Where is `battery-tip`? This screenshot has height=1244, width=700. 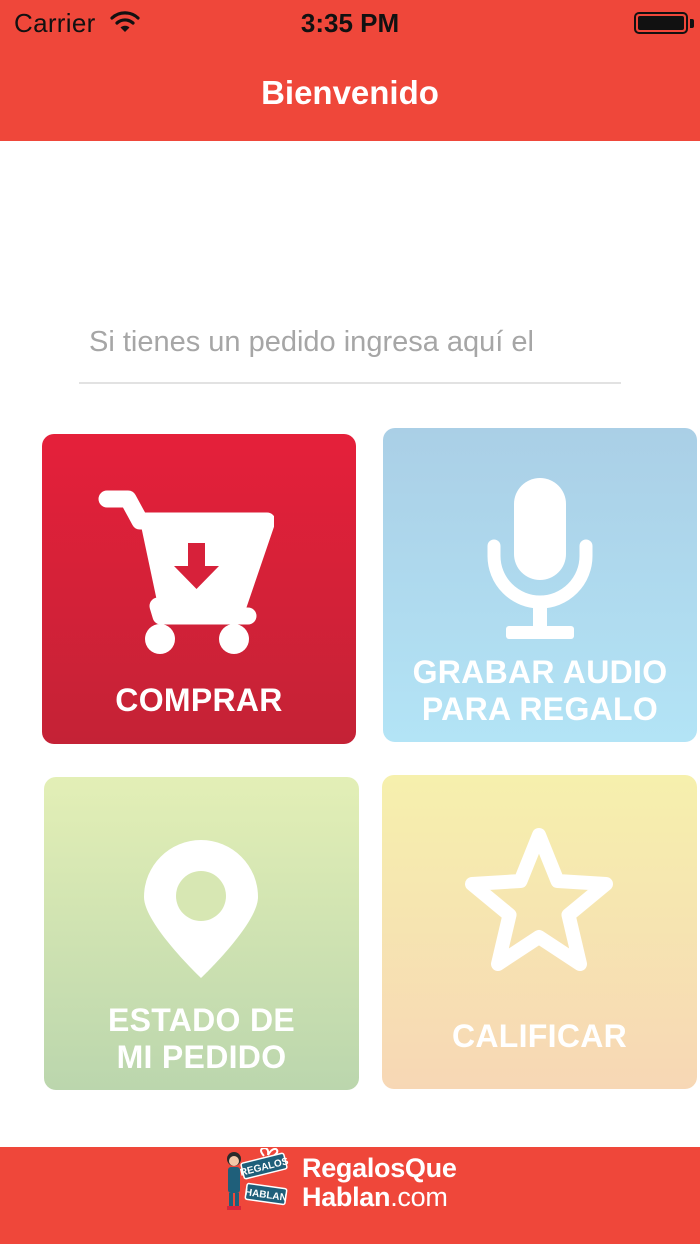 battery-tip is located at coordinates (692, 23).